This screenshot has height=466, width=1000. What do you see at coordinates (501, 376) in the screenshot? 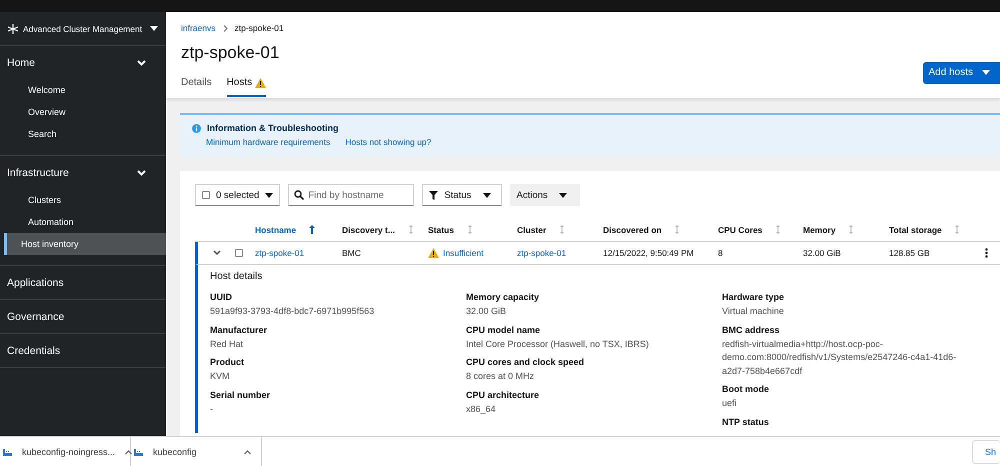
I see `field-value: 8 cores at 0 MHz` at bounding box center [501, 376].